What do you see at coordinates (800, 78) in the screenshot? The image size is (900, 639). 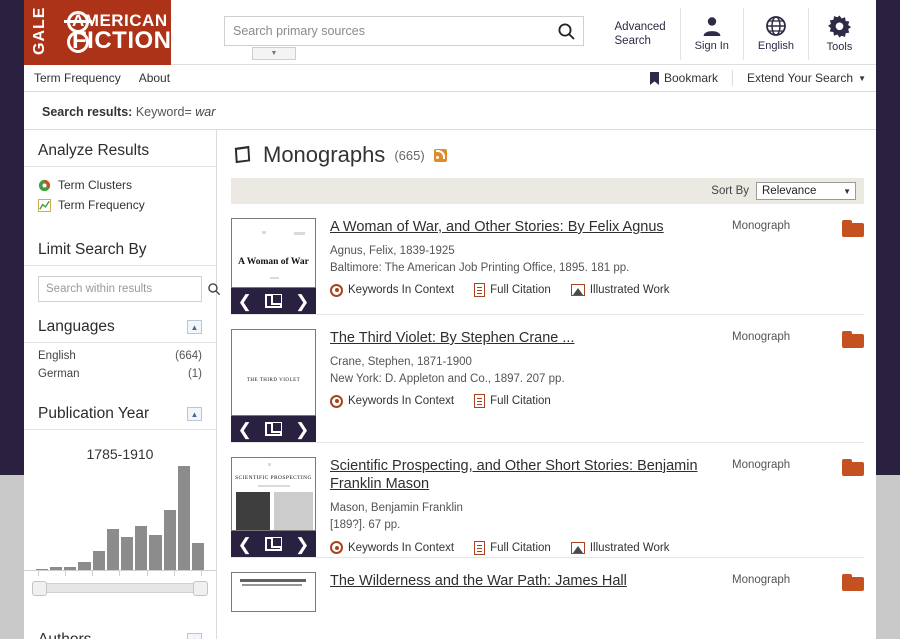 I see `extend-search-label: Extend Your Search` at bounding box center [800, 78].